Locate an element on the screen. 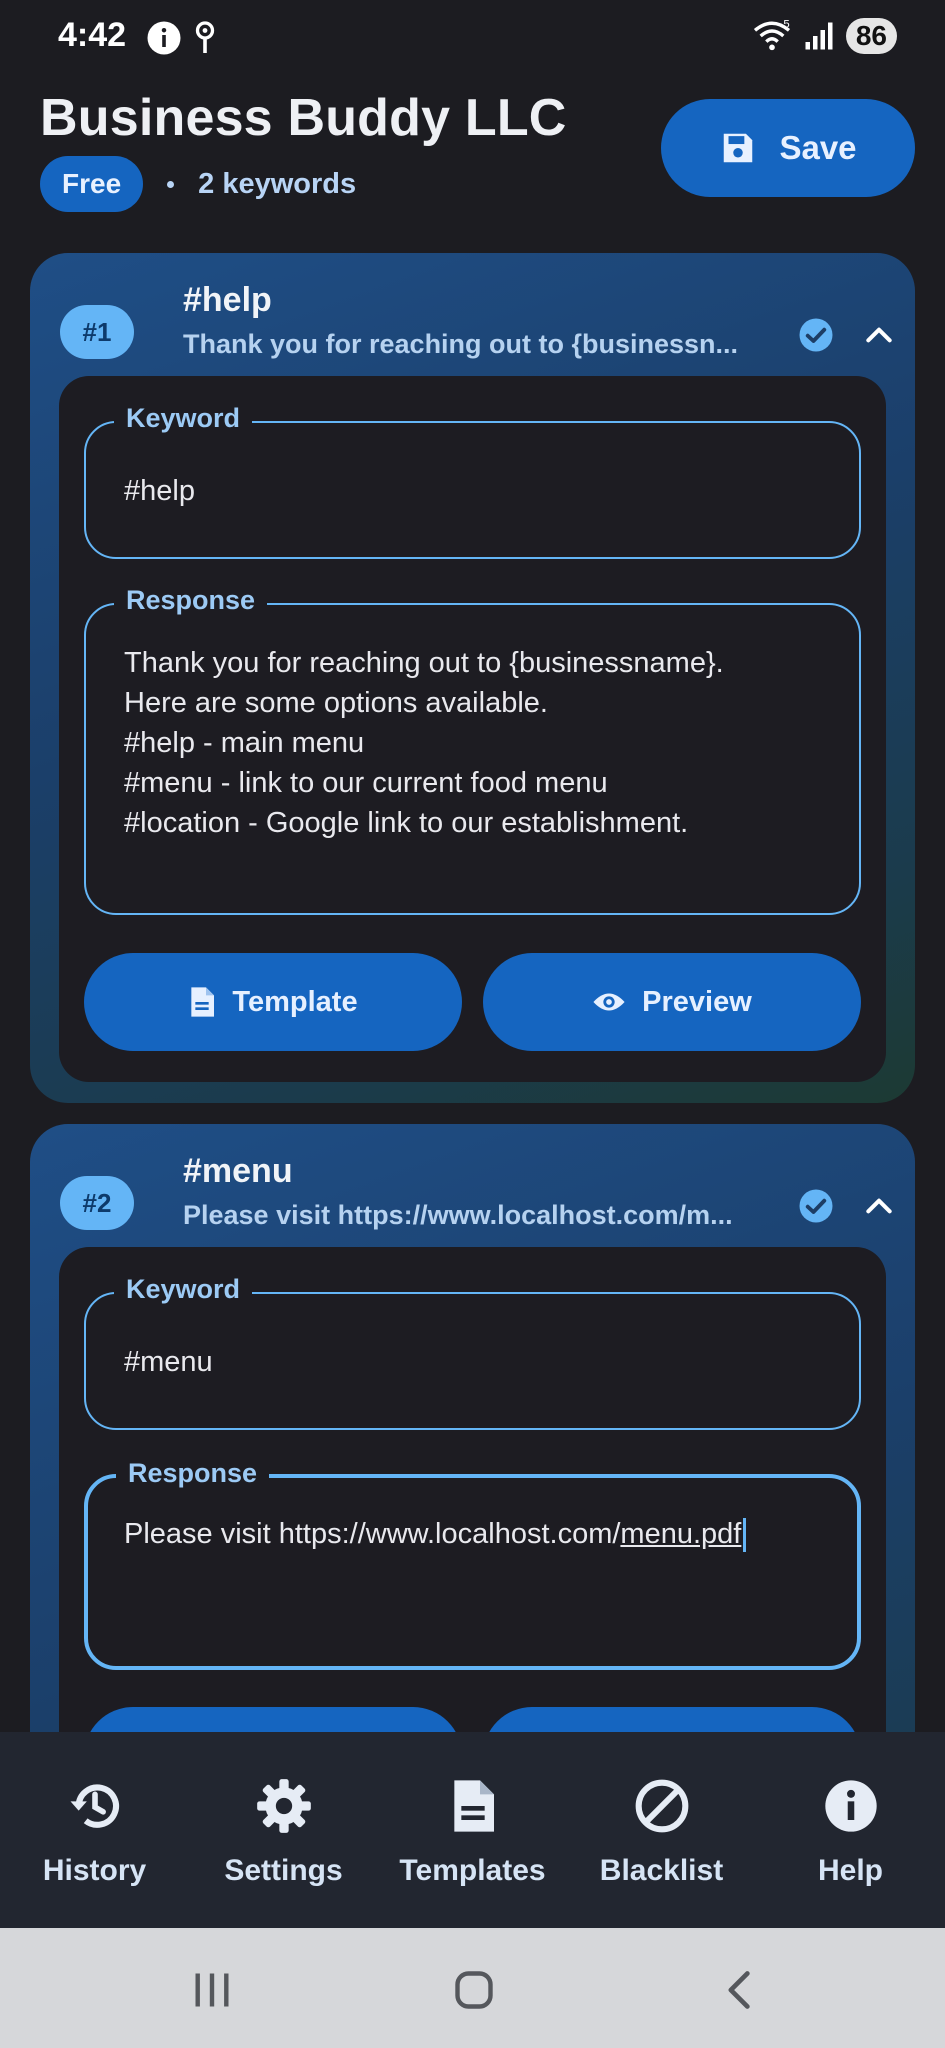 Image resolution: width=945 pixels, height=2048 pixels. template-button: Template is located at coordinates (273, 1002).